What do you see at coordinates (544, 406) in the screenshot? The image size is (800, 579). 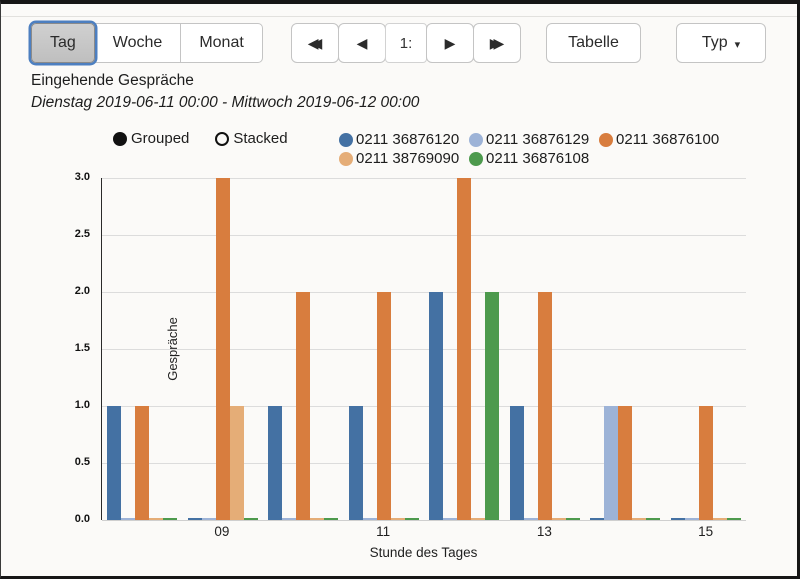 I see `bar-0211-36876100-h13` at bounding box center [544, 406].